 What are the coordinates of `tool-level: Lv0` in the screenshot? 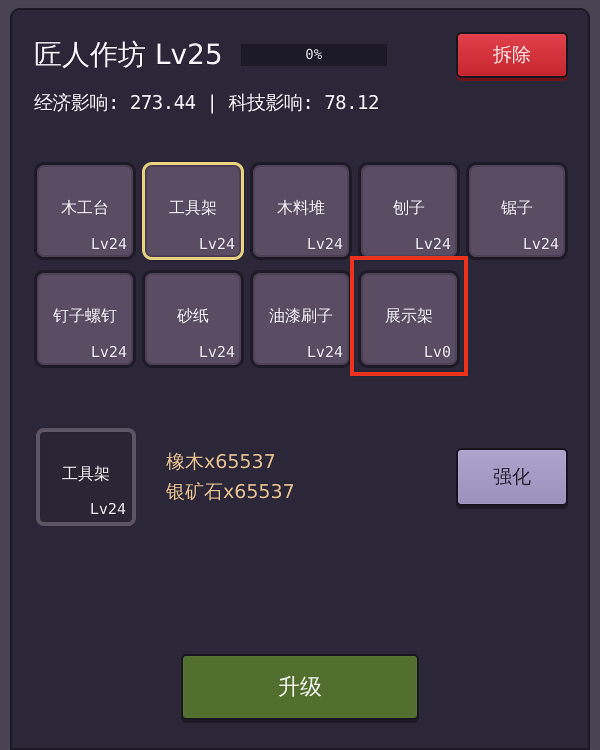 It's located at (437, 352).